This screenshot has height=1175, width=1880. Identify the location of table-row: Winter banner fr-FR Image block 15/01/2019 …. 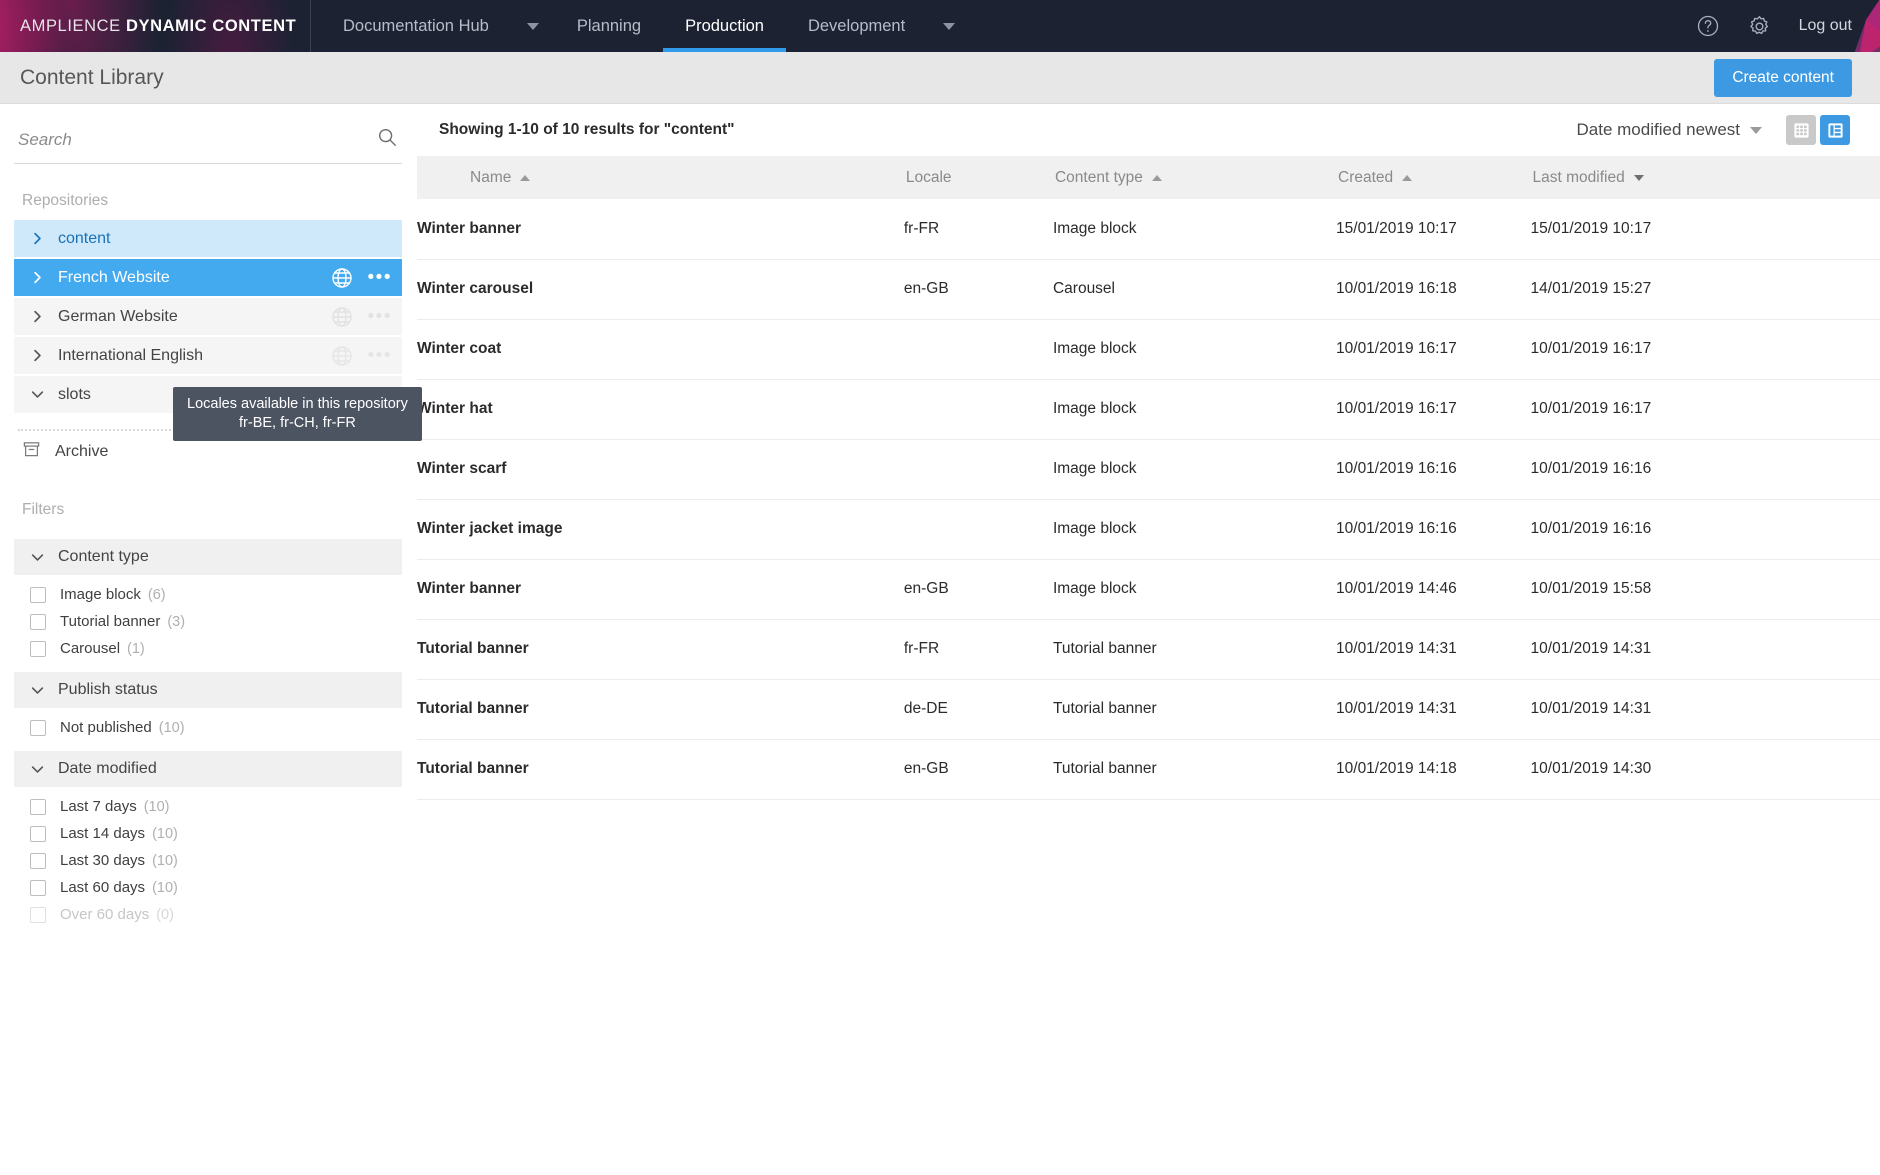
(1148, 229).